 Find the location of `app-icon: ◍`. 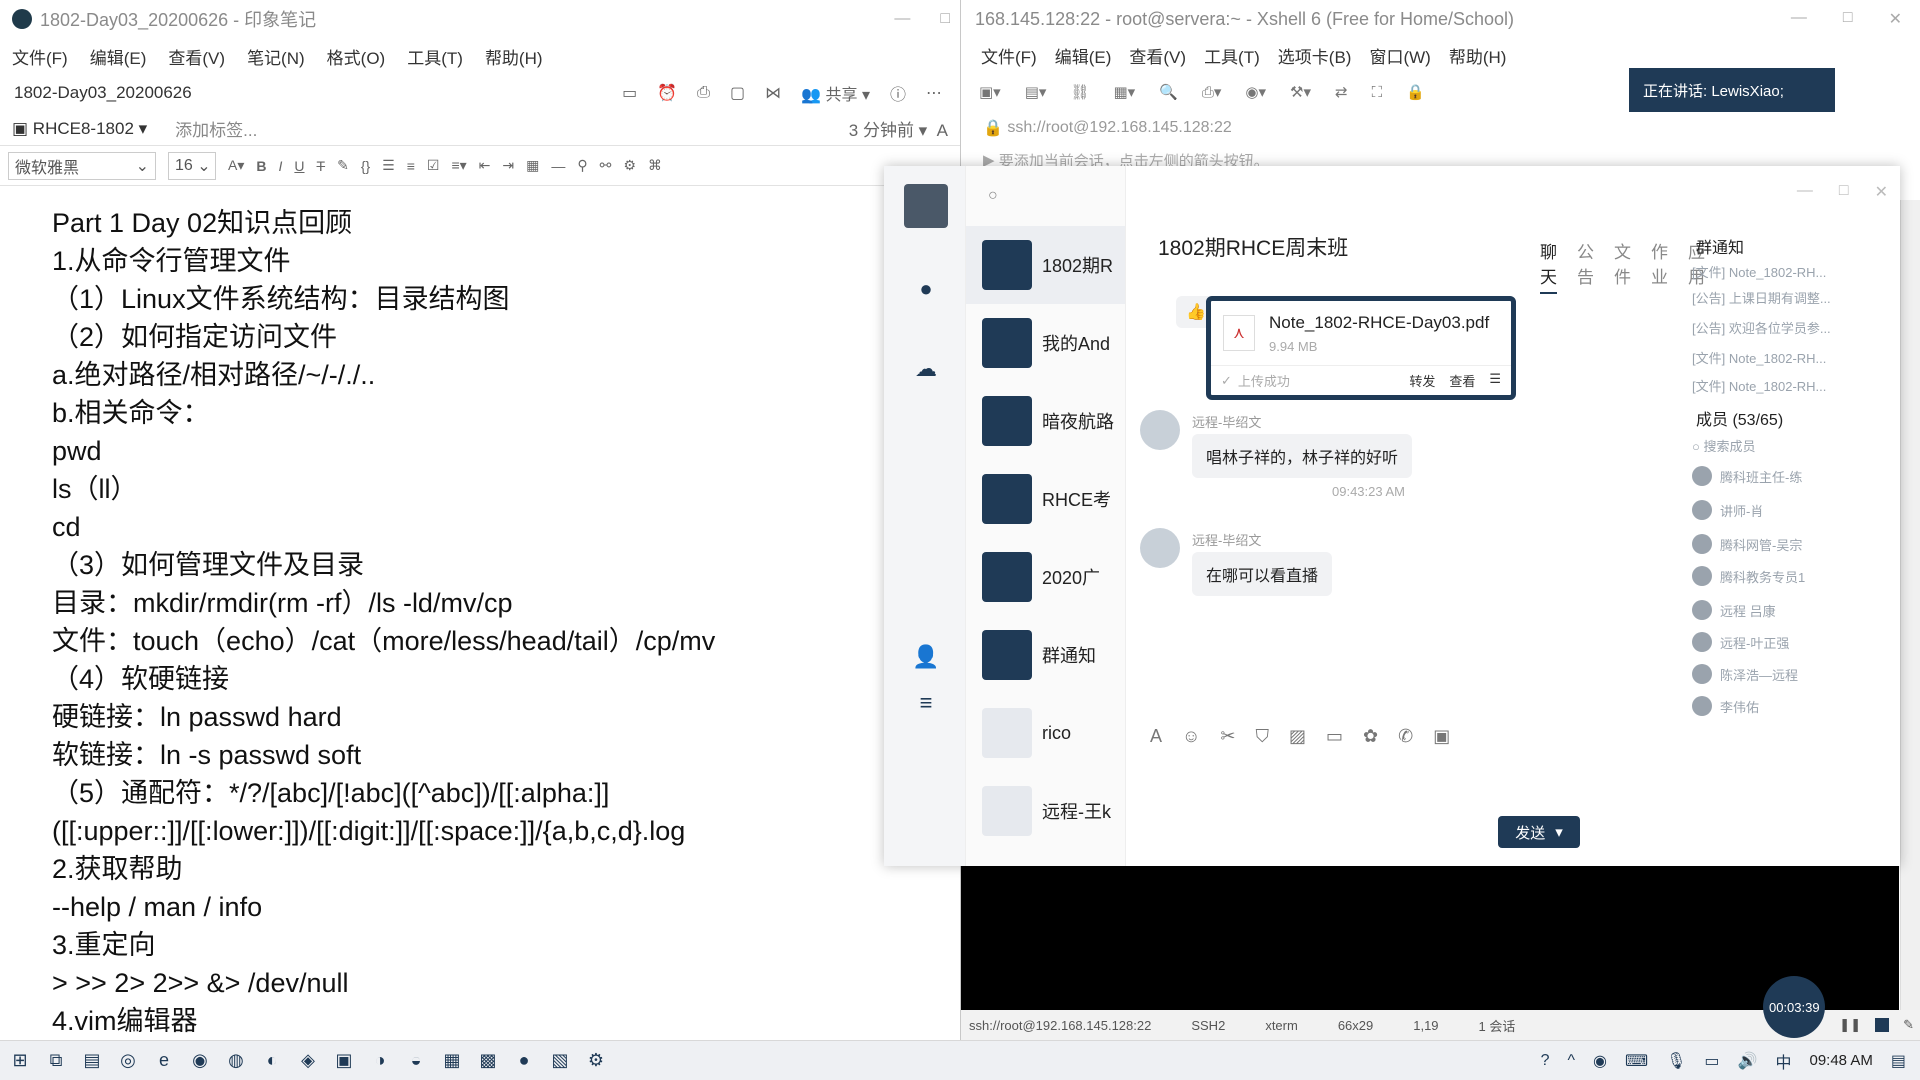

app-icon: ◍ is located at coordinates (236, 1061).